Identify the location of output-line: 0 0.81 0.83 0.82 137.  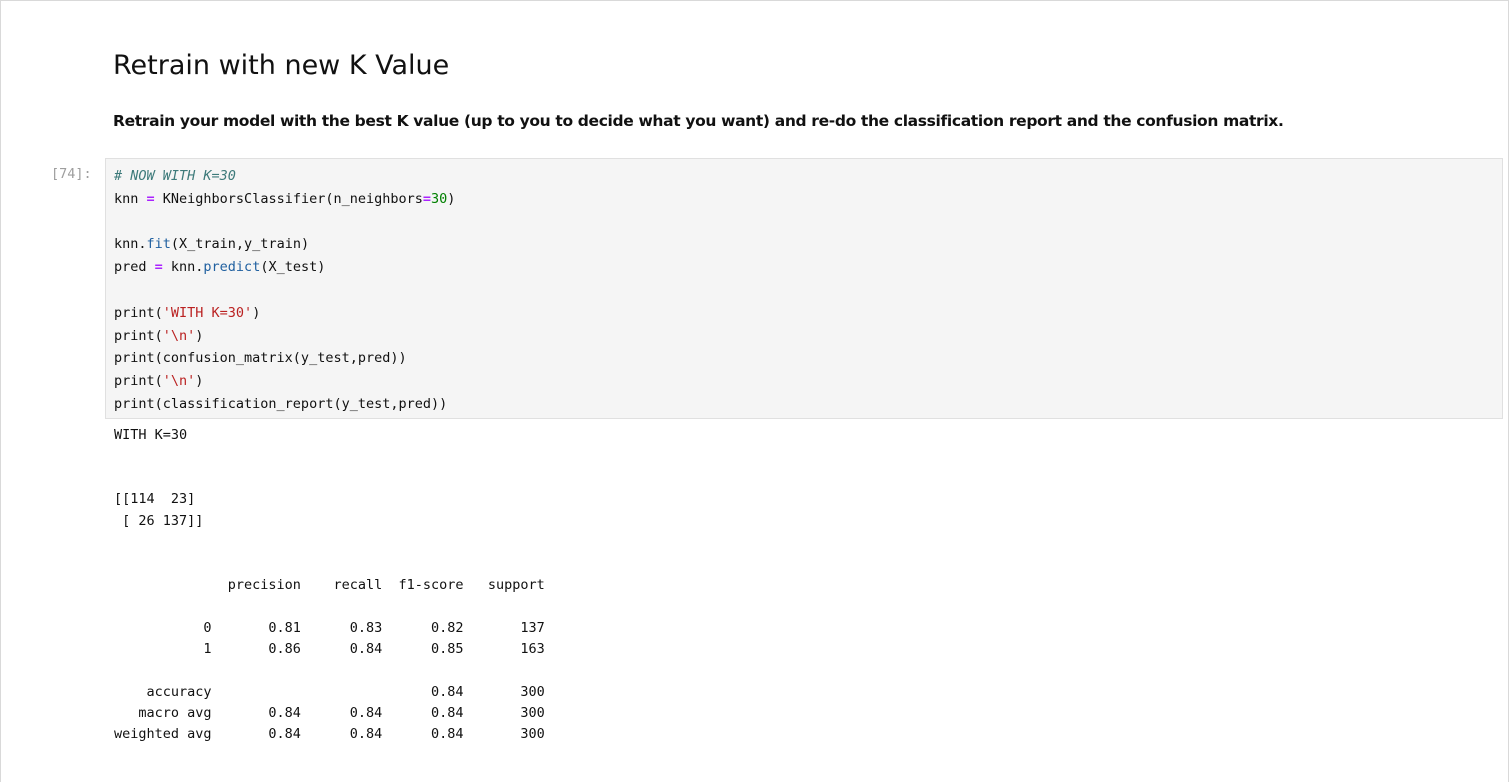
(329, 627).